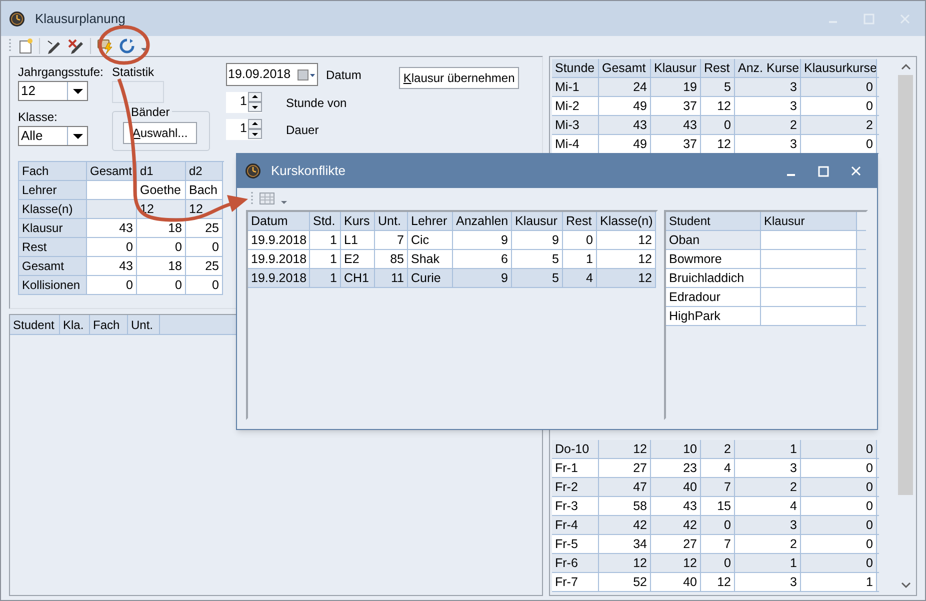 This screenshot has width=926, height=601. What do you see at coordinates (676, 468) in the screenshot?
I see `table-cell: 23` at bounding box center [676, 468].